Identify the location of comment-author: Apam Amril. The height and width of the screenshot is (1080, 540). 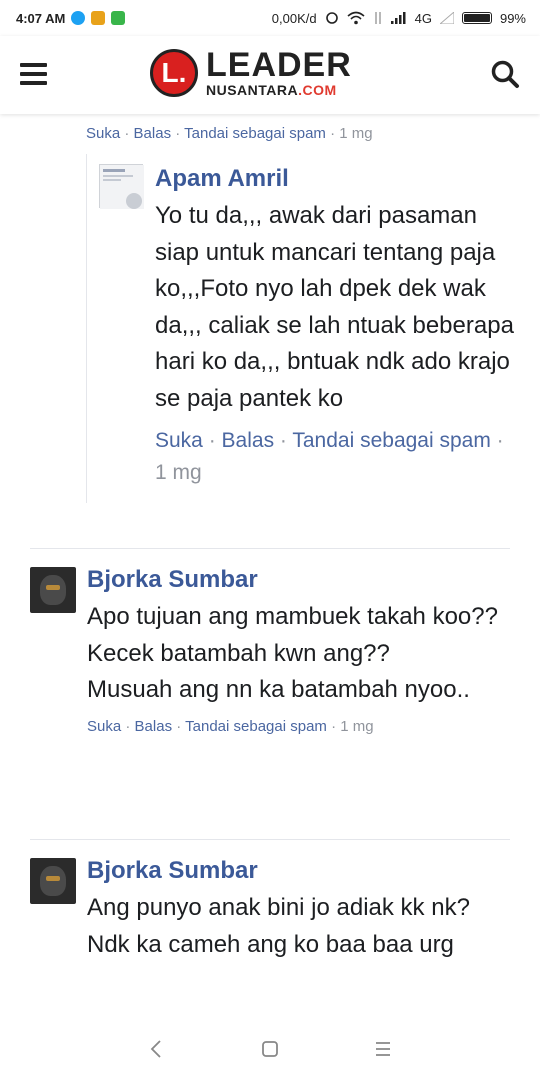
(335, 179).